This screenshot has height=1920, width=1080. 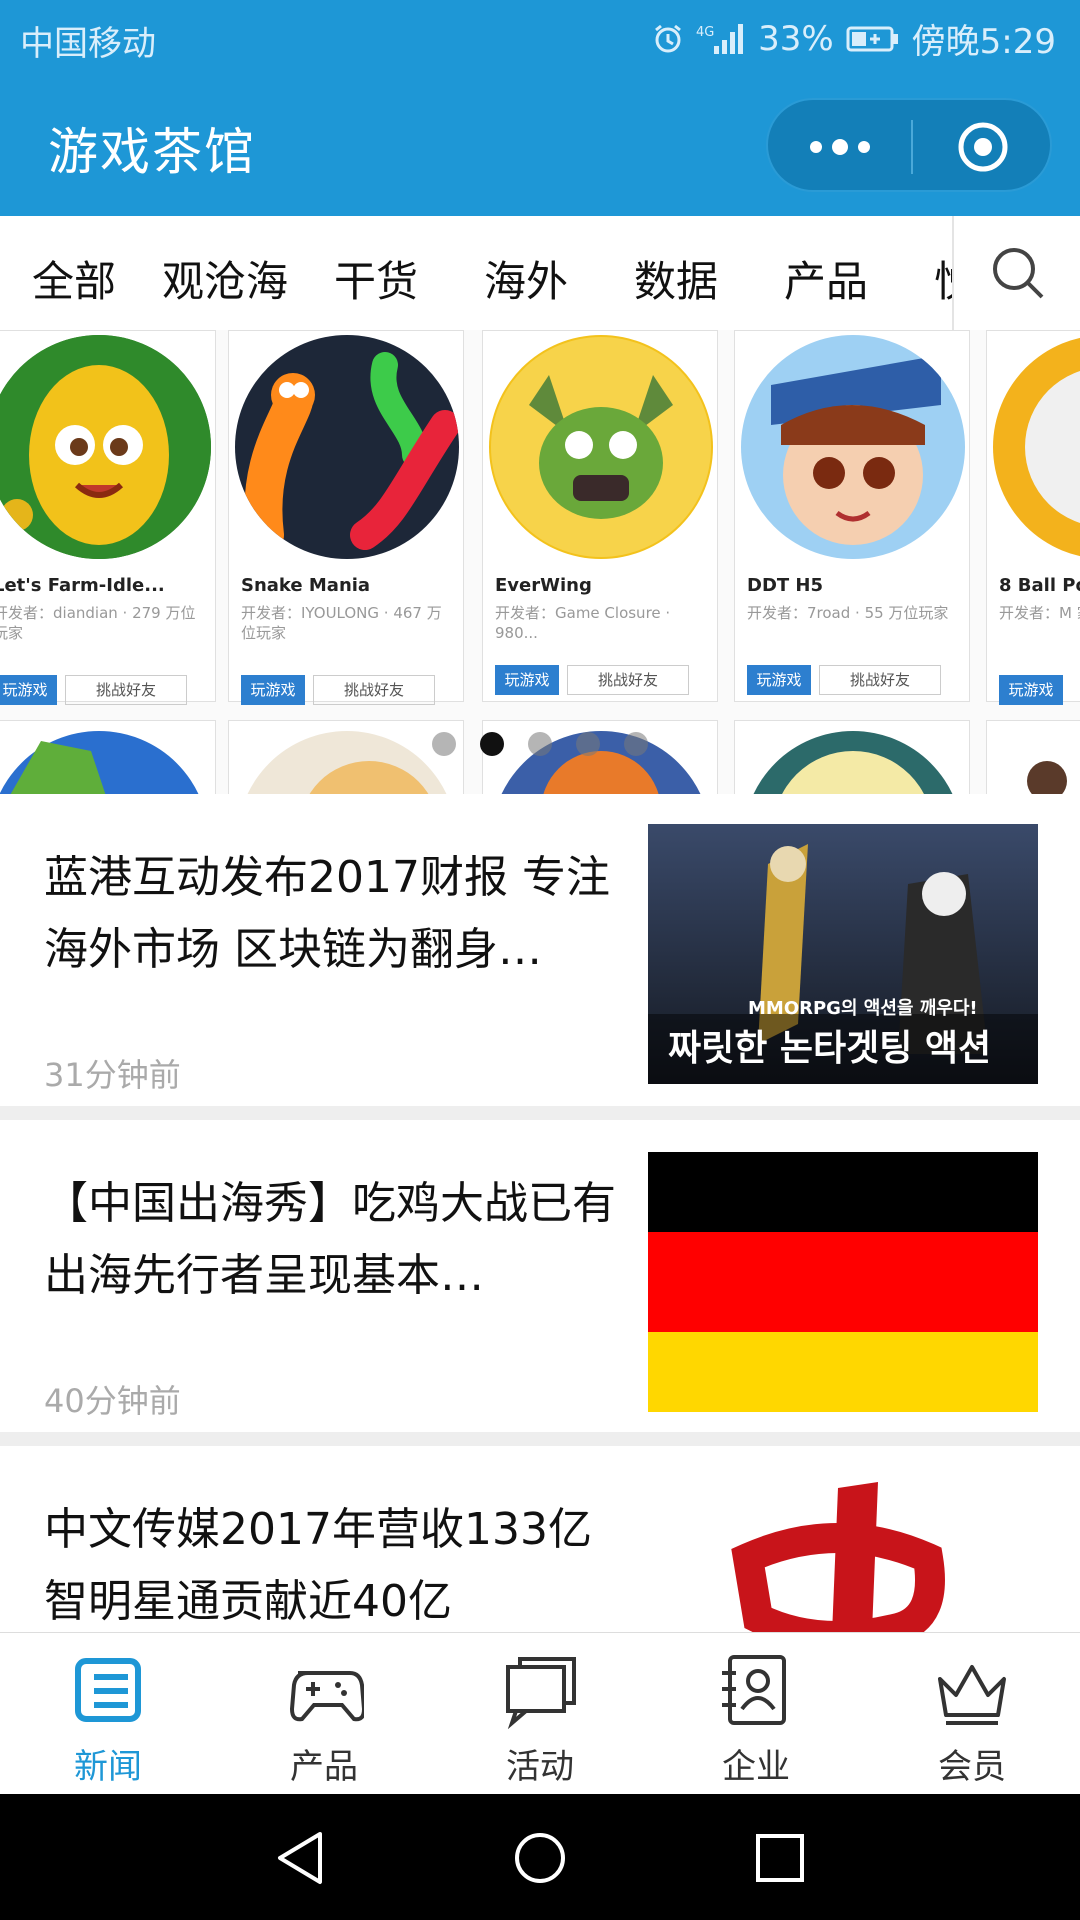 What do you see at coordinates (543, 585) in the screenshot?
I see `game-name: EverWing` at bounding box center [543, 585].